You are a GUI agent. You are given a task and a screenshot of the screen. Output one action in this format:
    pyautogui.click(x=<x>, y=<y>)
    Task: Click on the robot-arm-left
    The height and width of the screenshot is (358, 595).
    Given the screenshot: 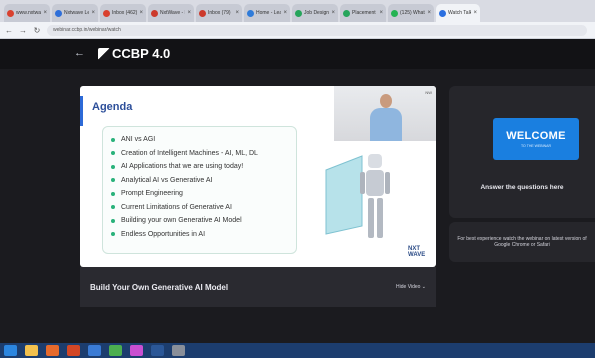 What is the action you would take?
    pyautogui.click(x=362, y=183)
    